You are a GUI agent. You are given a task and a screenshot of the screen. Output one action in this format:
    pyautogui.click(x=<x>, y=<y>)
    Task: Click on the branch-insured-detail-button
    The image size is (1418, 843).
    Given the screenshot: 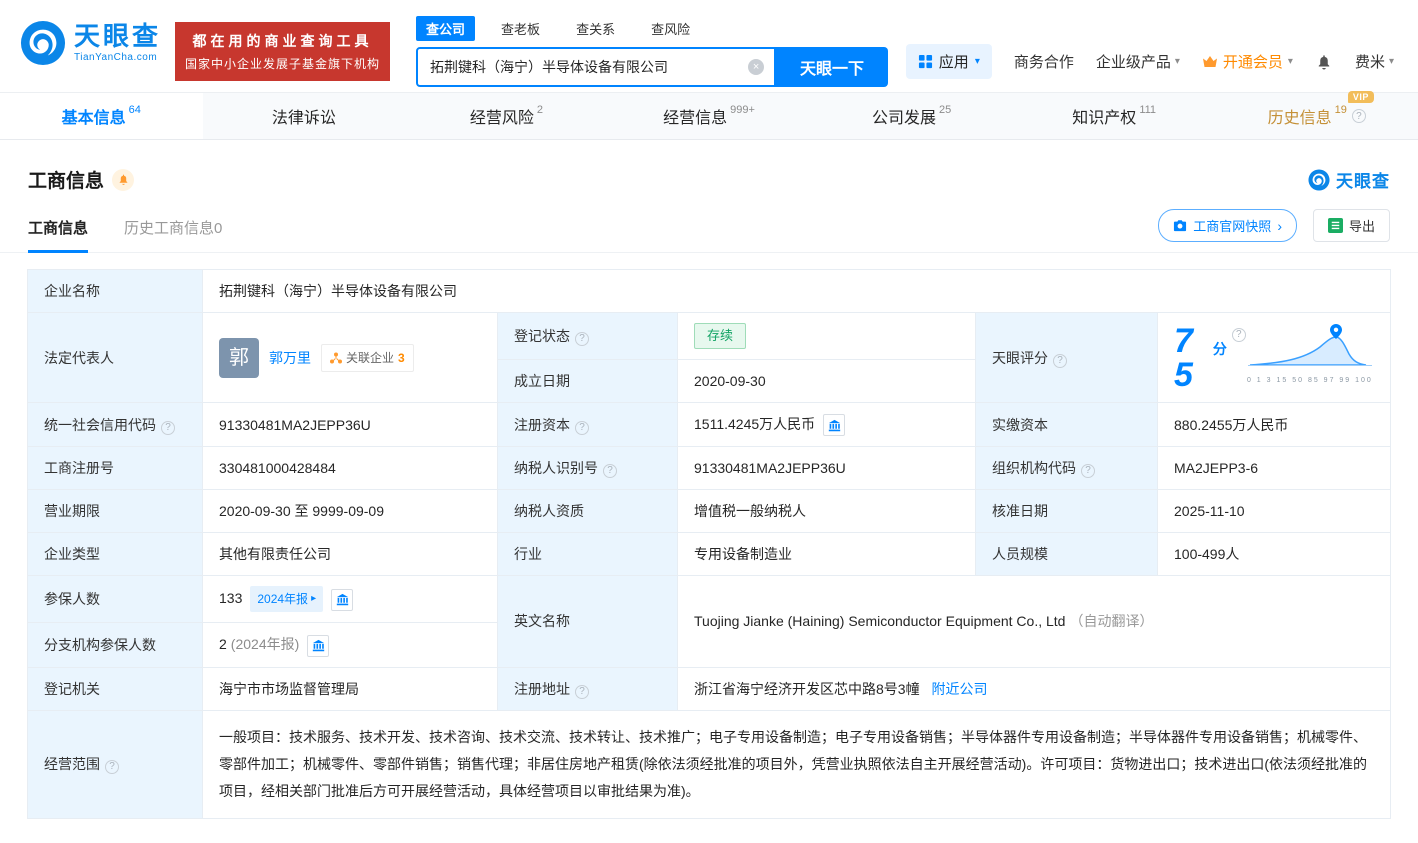 What is the action you would take?
    pyautogui.click(x=318, y=645)
    